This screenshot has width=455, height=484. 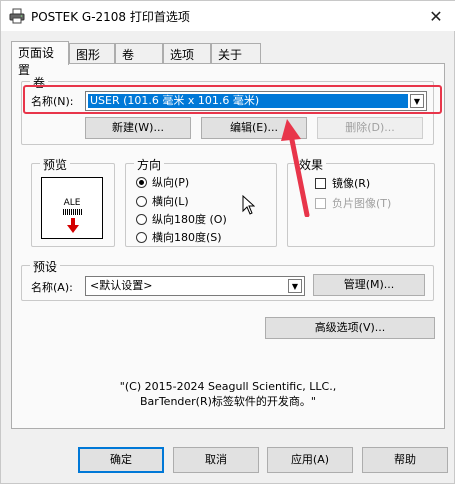 What do you see at coordinates (149, 164) in the screenshot?
I see `orientation-group-legend: 方向` at bounding box center [149, 164].